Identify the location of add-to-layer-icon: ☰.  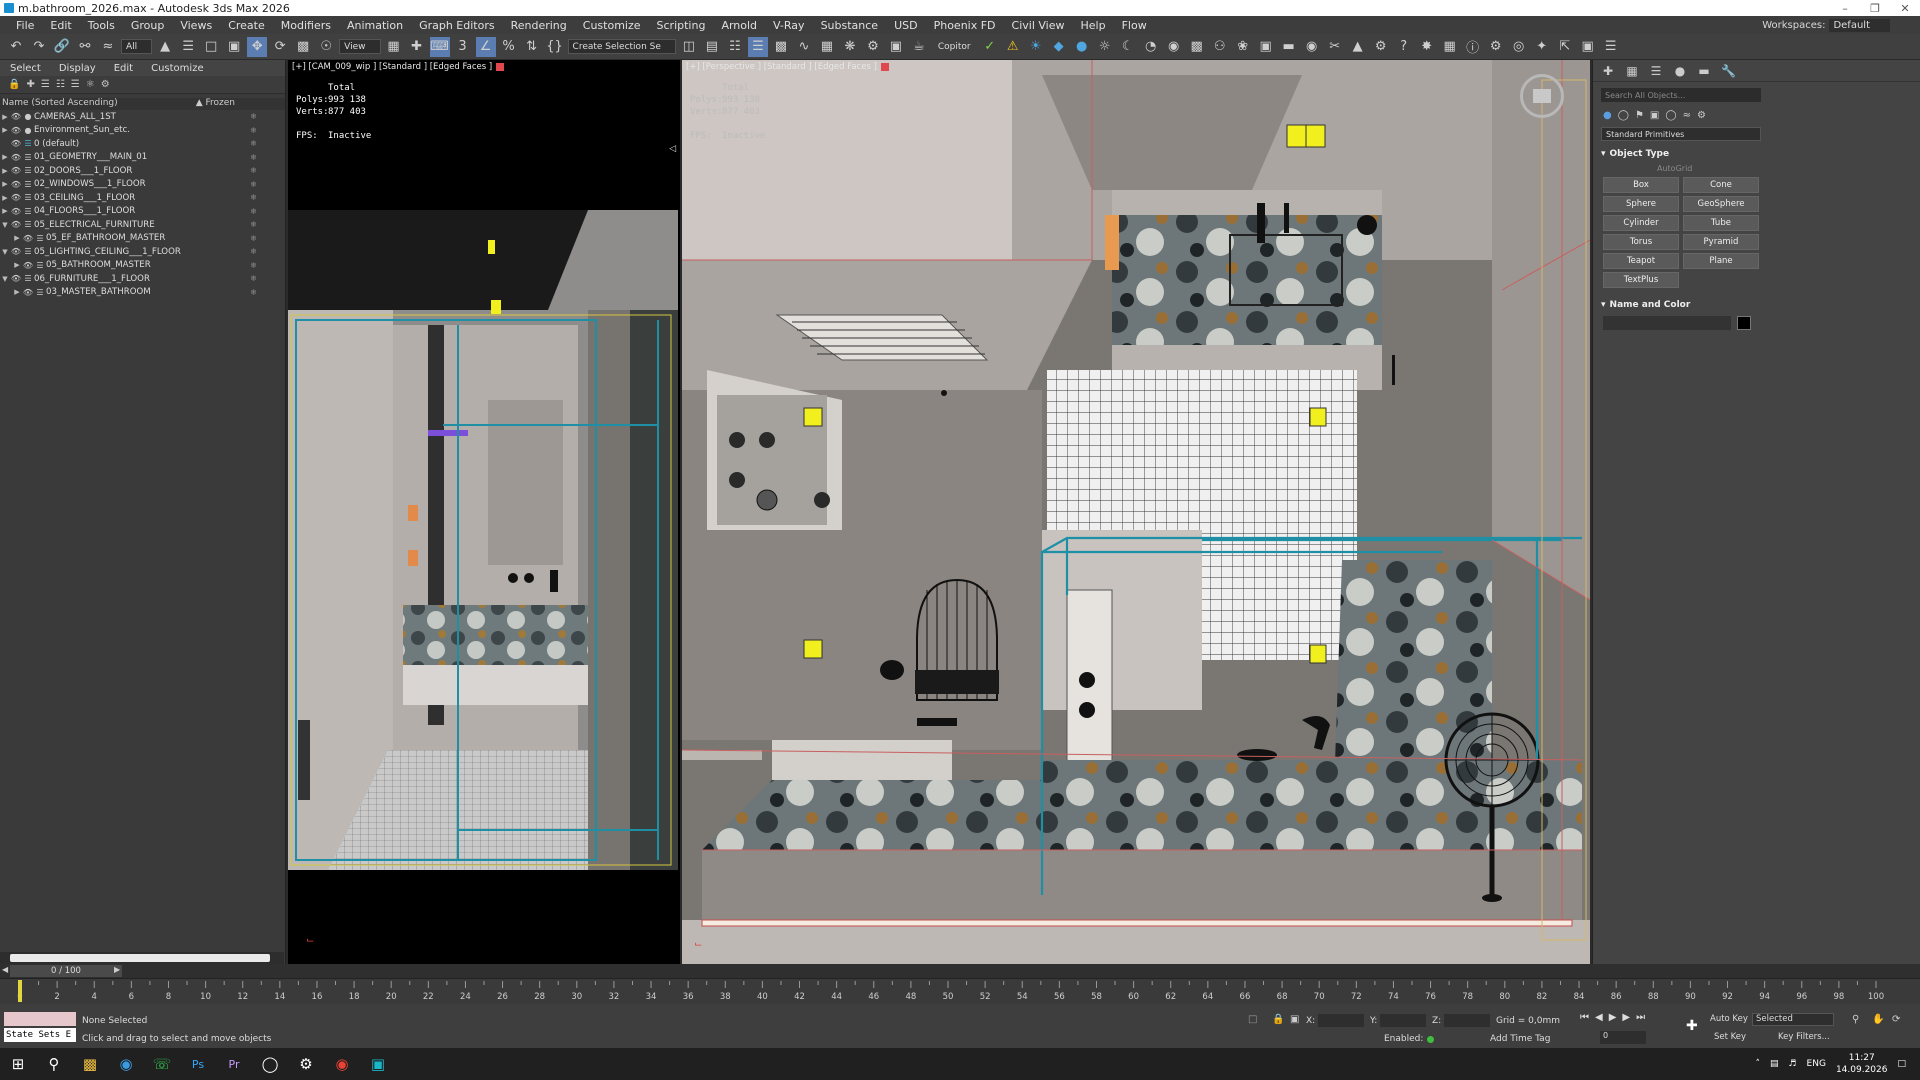
(45, 84).